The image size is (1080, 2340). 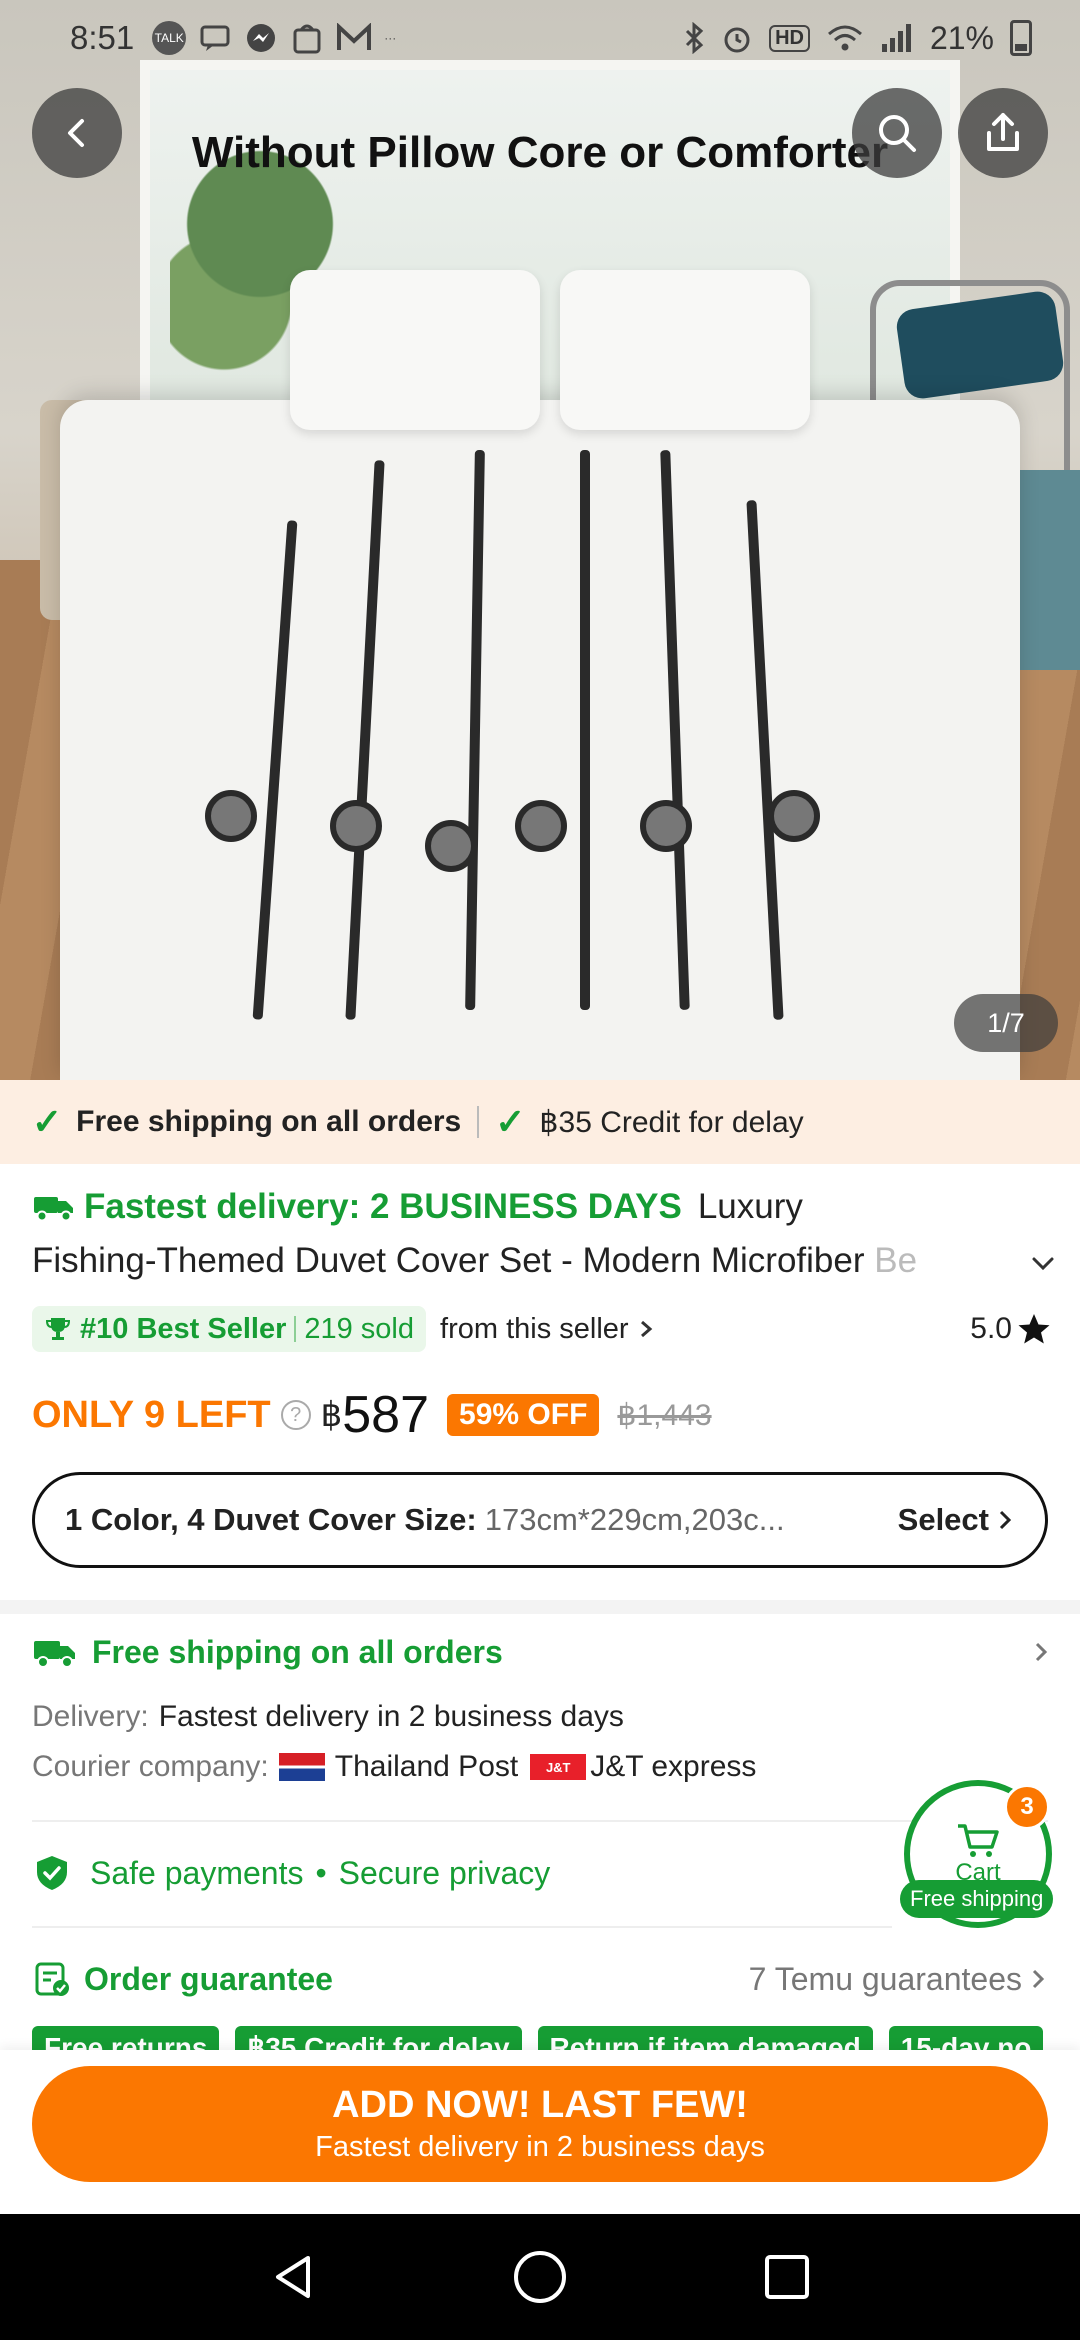 What do you see at coordinates (269, 1121) in the screenshot?
I see `promo-free-shipping: Free shipping on all orders` at bounding box center [269, 1121].